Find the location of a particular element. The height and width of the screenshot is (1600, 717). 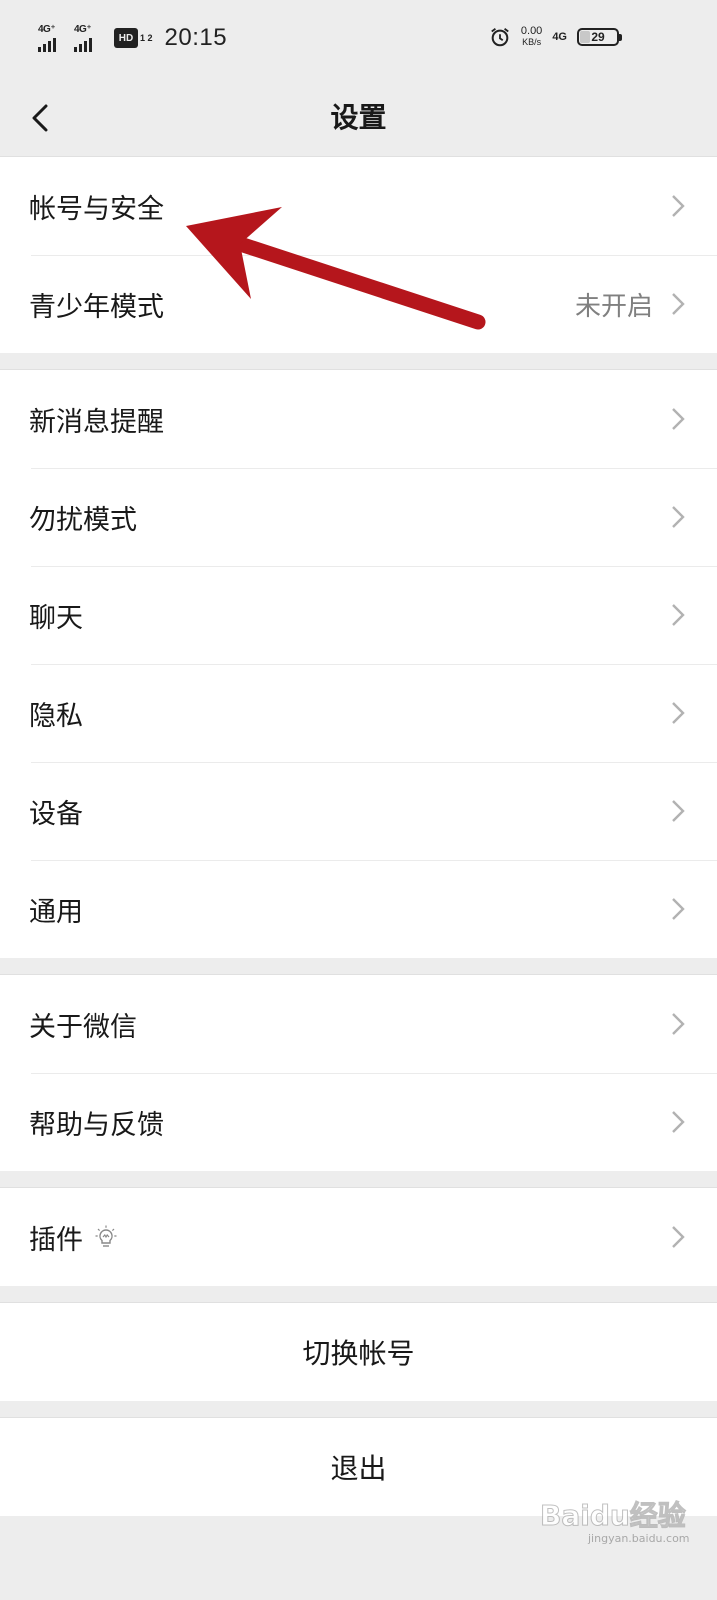

settings-item-label: 聊天 is located at coordinates (56, 618).